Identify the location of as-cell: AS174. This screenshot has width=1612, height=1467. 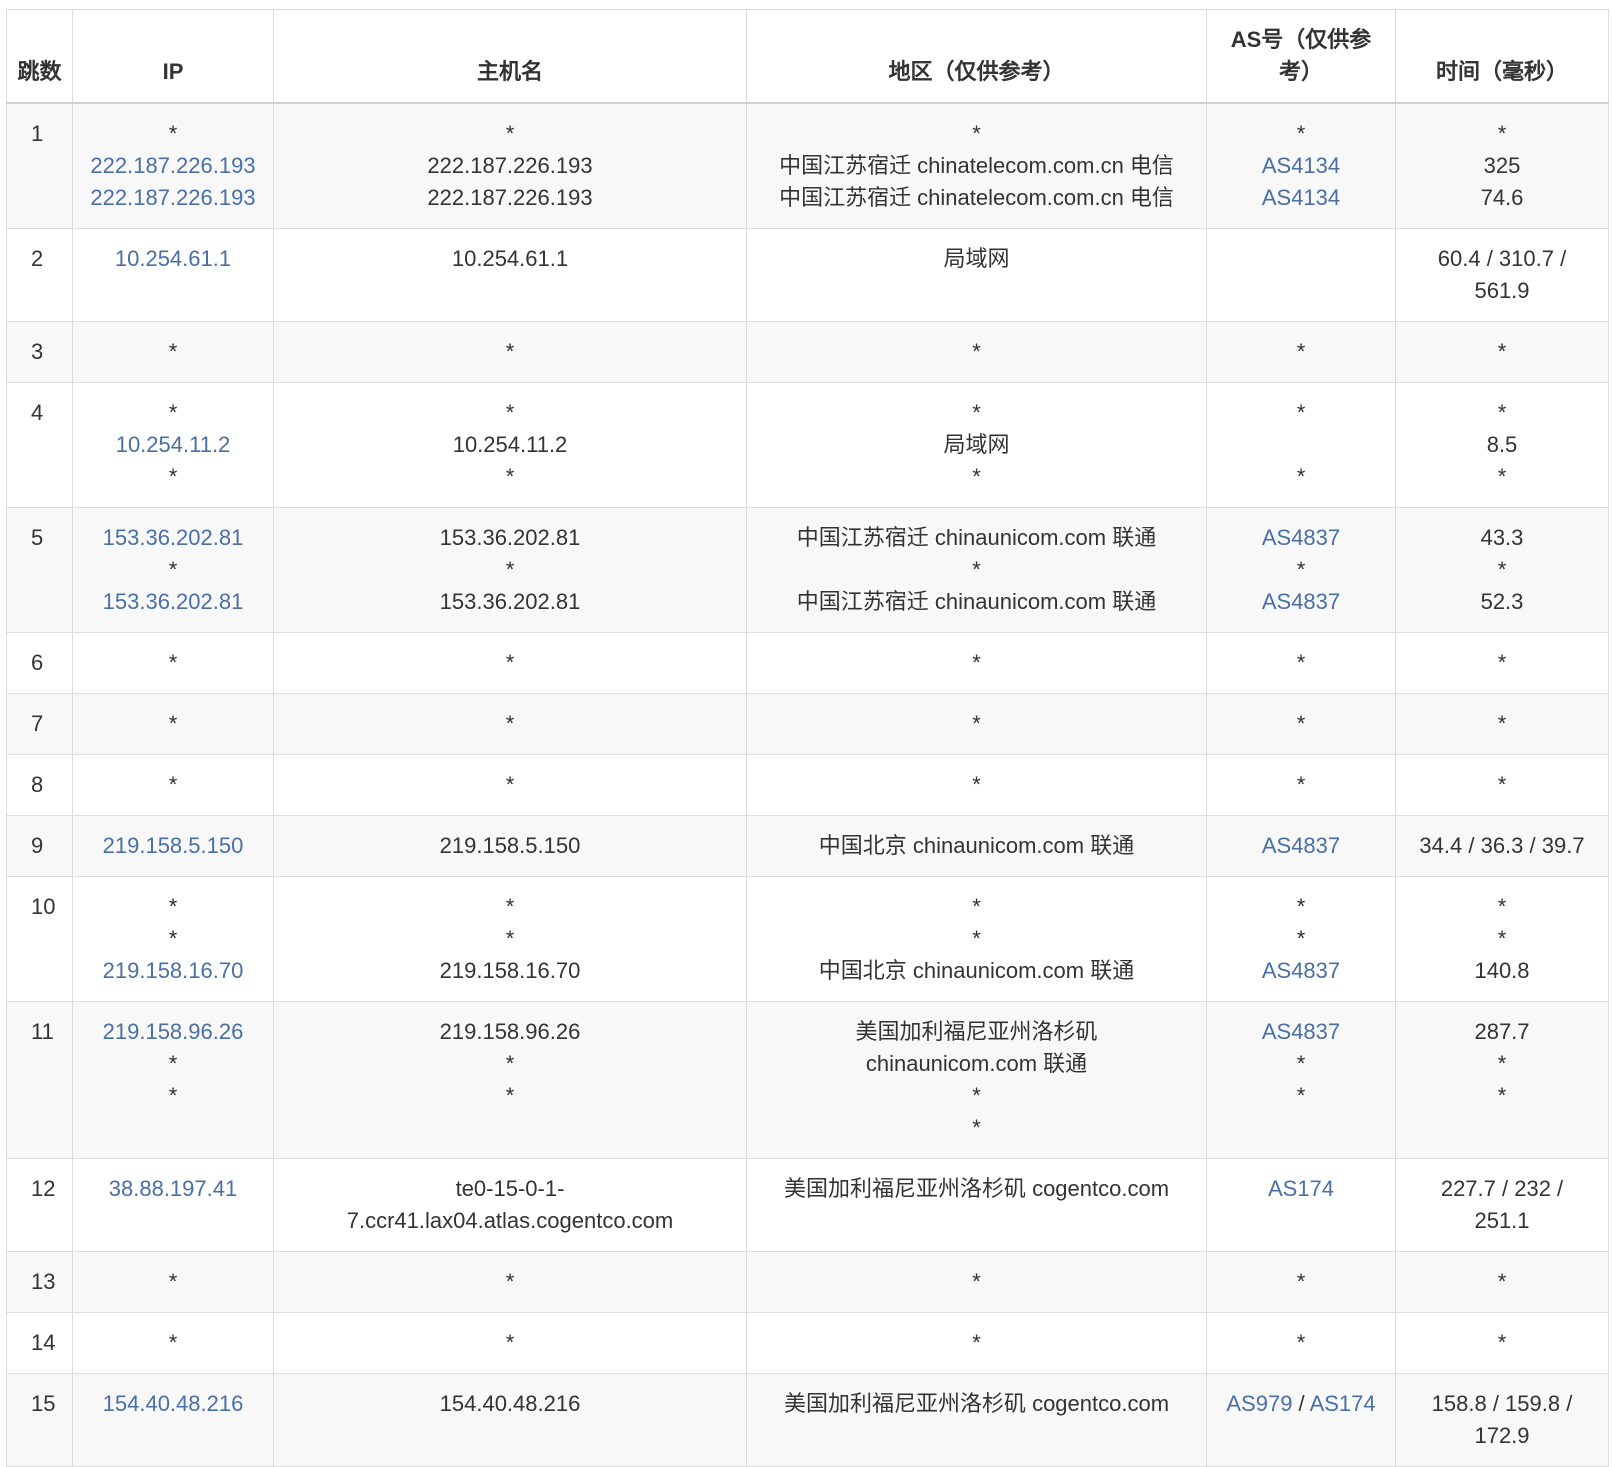
(1301, 1205).